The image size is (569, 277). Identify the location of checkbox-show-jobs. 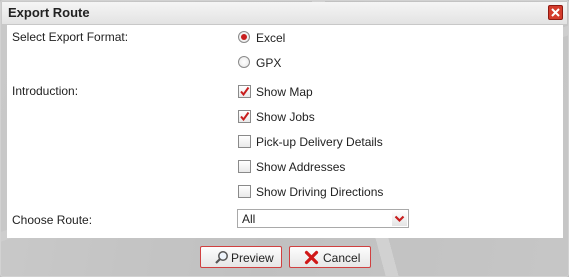
(244, 116).